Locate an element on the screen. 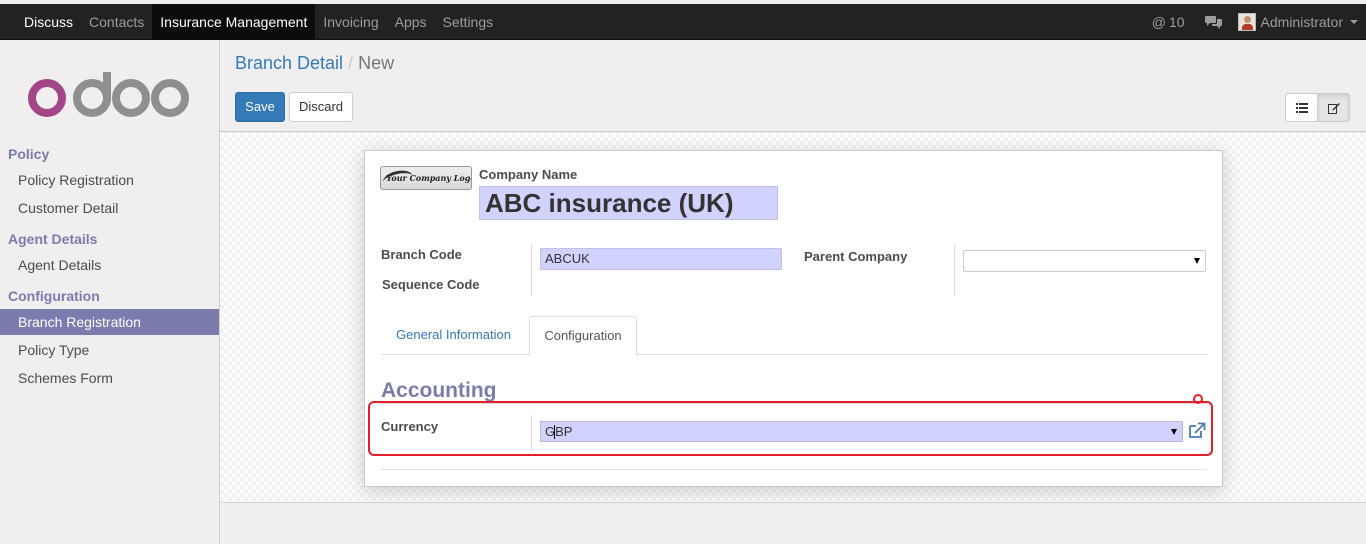 Image resolution: width=1366 pixels, height=544 pixels. breadcrumb-branch-detail: Branch Detail is located at coordinates (289, 63).